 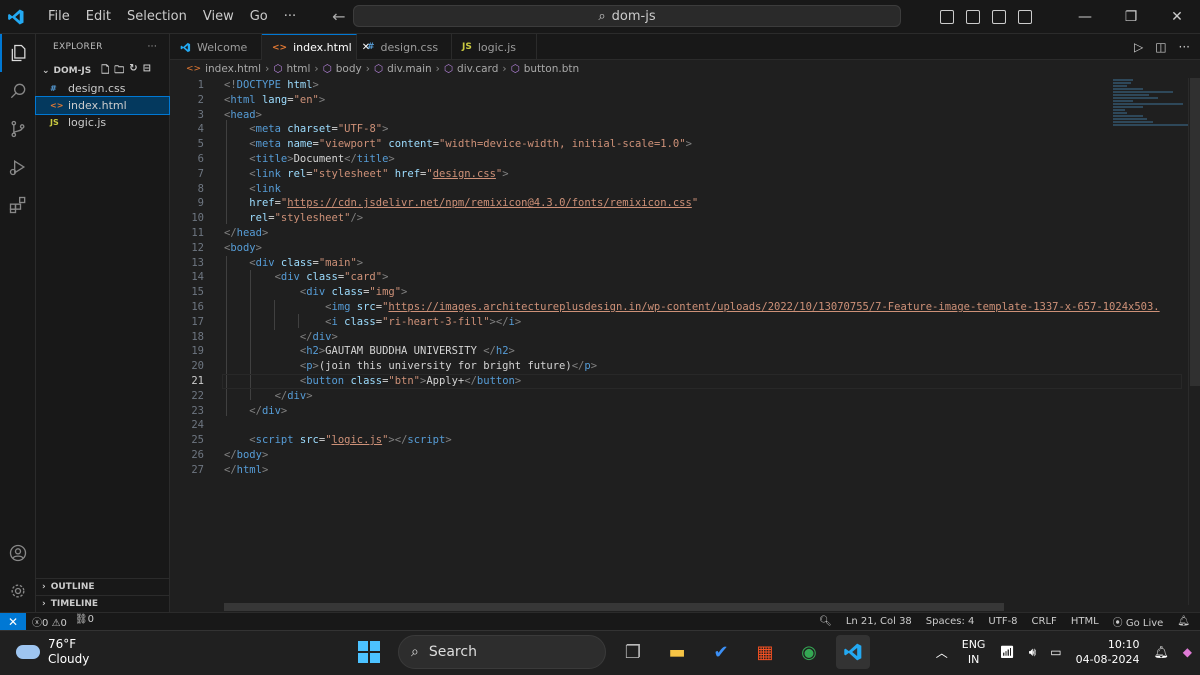 What do you see at coordinates (194, 69) in the screenshot?
I see `html-file-icon: <>` at bounding box center [194, 69].